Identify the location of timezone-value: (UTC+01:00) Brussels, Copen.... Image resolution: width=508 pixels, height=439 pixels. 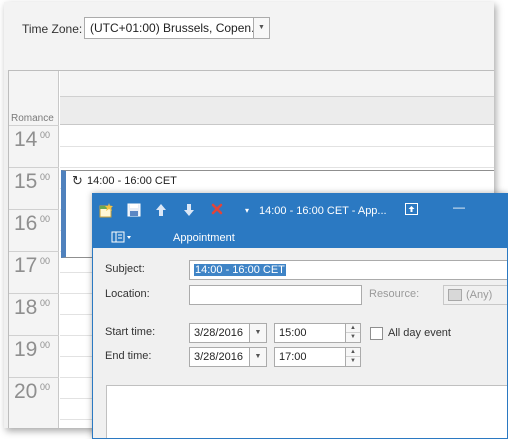
(176, 28).